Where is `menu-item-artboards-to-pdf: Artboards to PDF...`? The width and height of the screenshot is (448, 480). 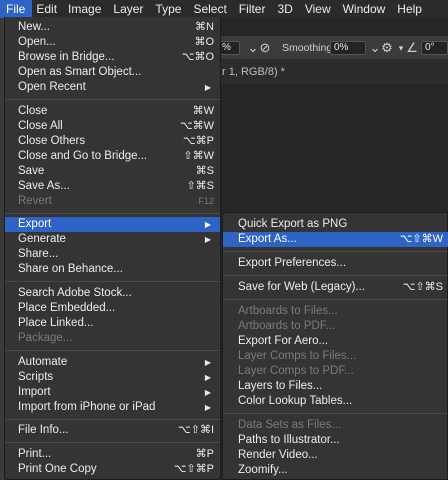
menu-item-artboards-to-pdf: Artboards to PDF... is located at coordinates (287, 326).